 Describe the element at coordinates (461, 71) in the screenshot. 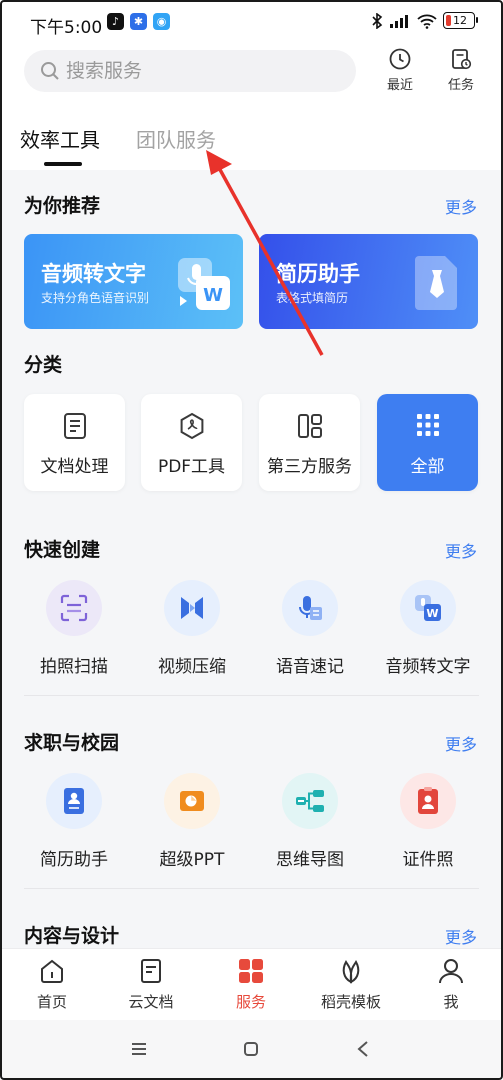

I see `tasks-button: 任务` at that location.